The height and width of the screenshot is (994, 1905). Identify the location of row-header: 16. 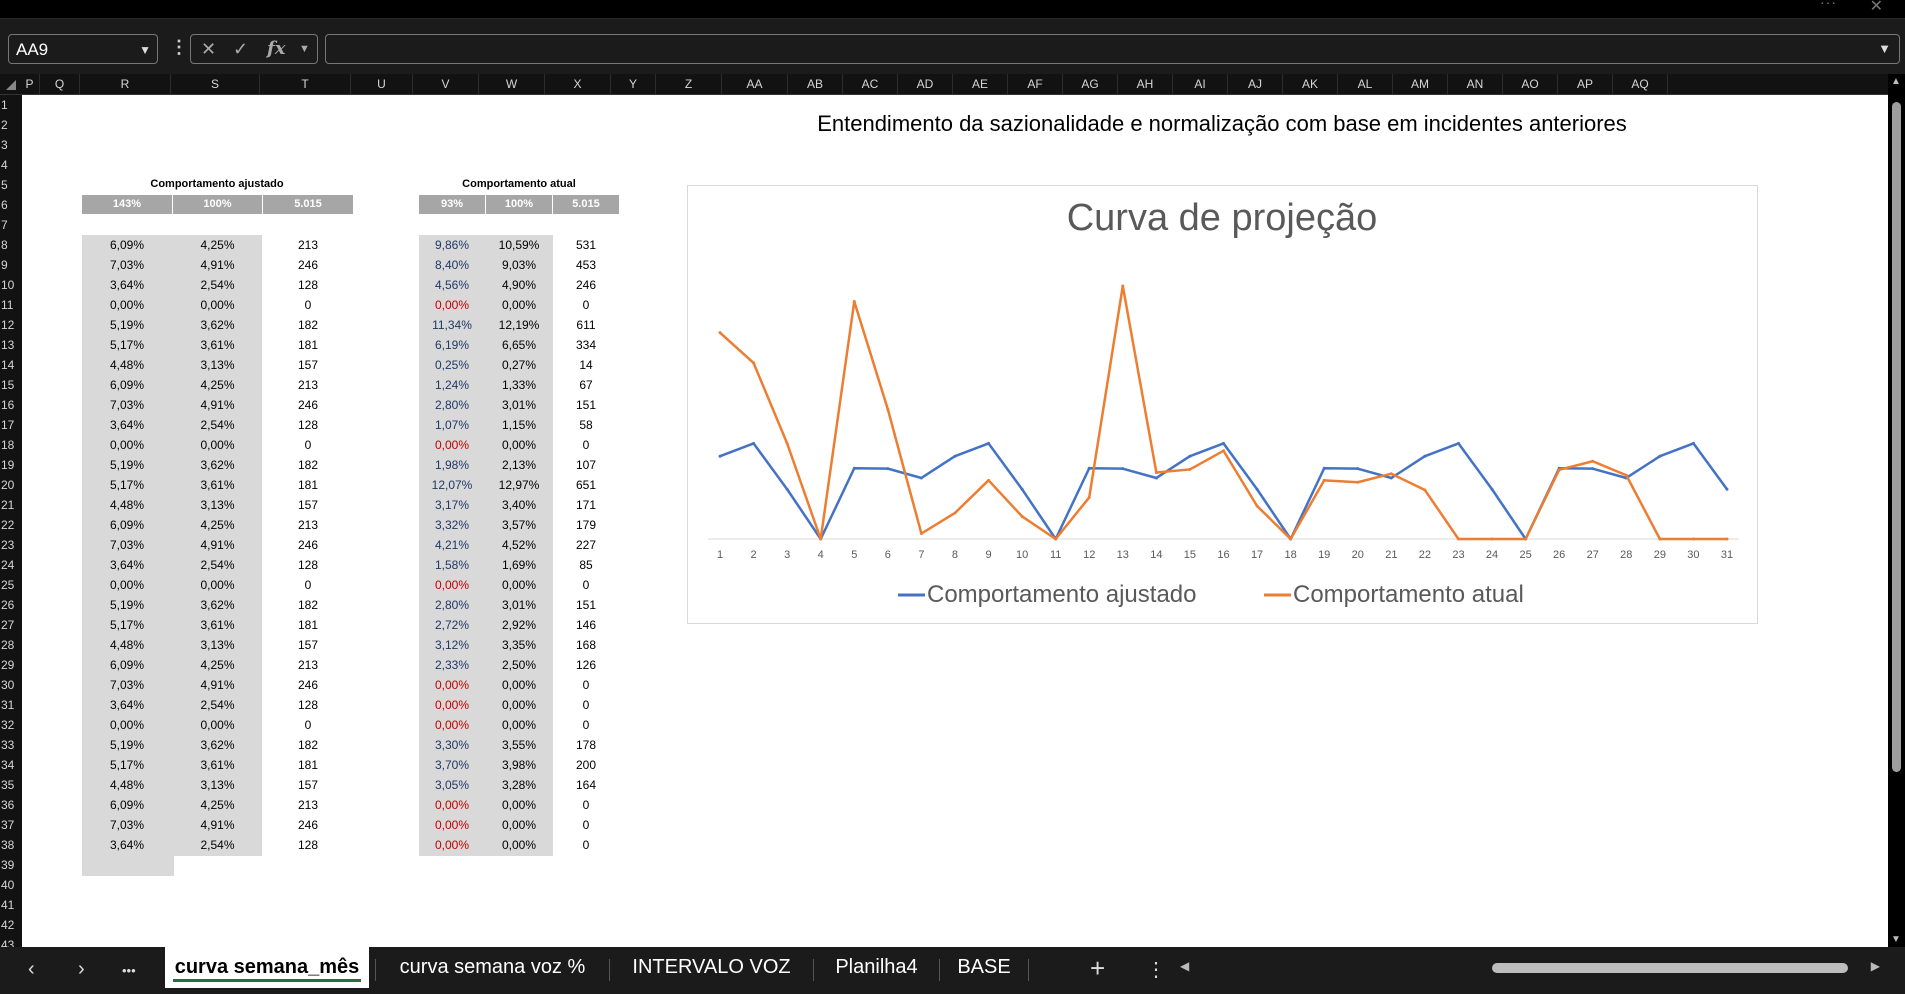
(11, 405).